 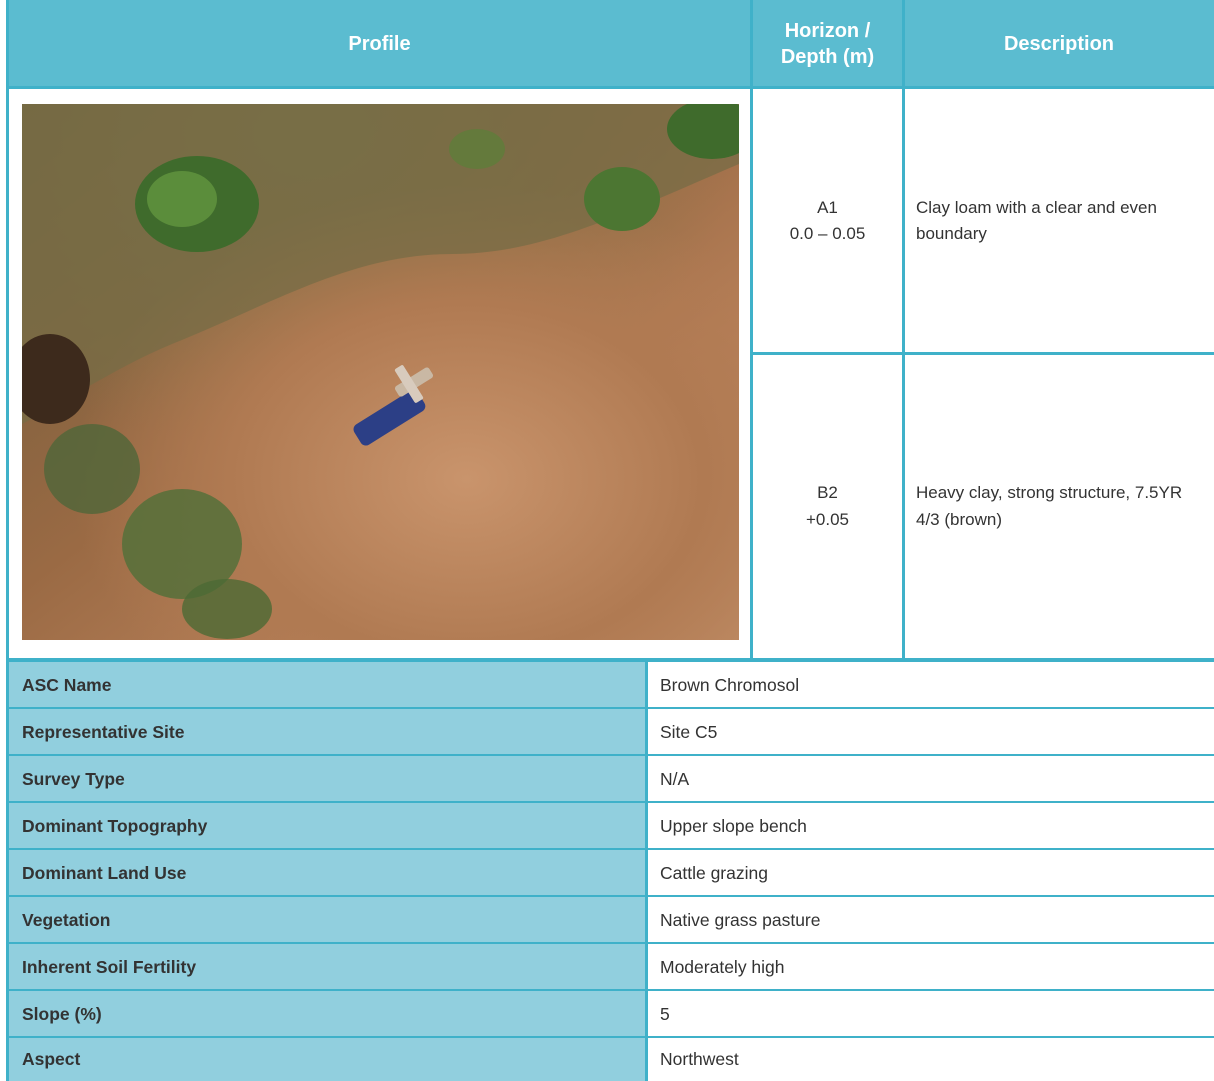 What do you see at coordinates (982, 353) in the screenshot?
I see `horizon-divider` at bounding box center [982, 353].